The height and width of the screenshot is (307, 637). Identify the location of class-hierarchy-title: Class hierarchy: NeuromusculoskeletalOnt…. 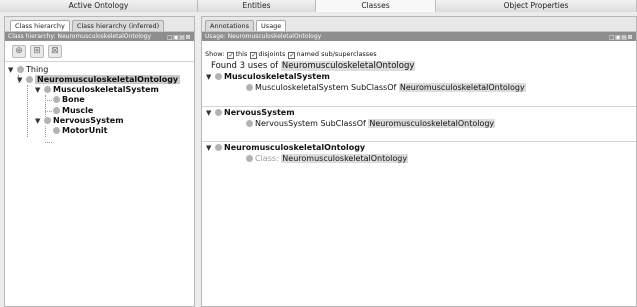
(80, 36).